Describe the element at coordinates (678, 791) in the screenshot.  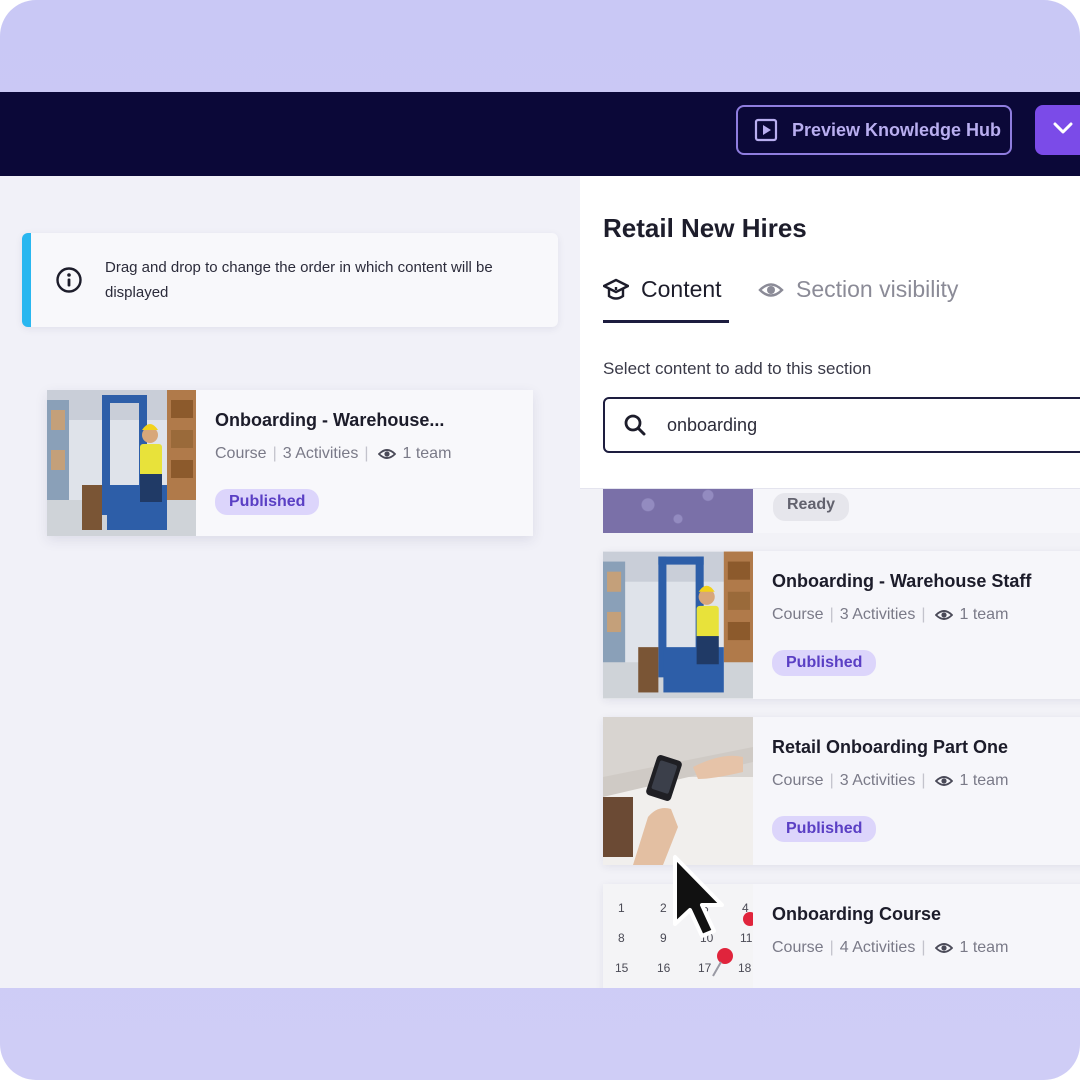
I see `phone-payment-thumbnail` at that location.